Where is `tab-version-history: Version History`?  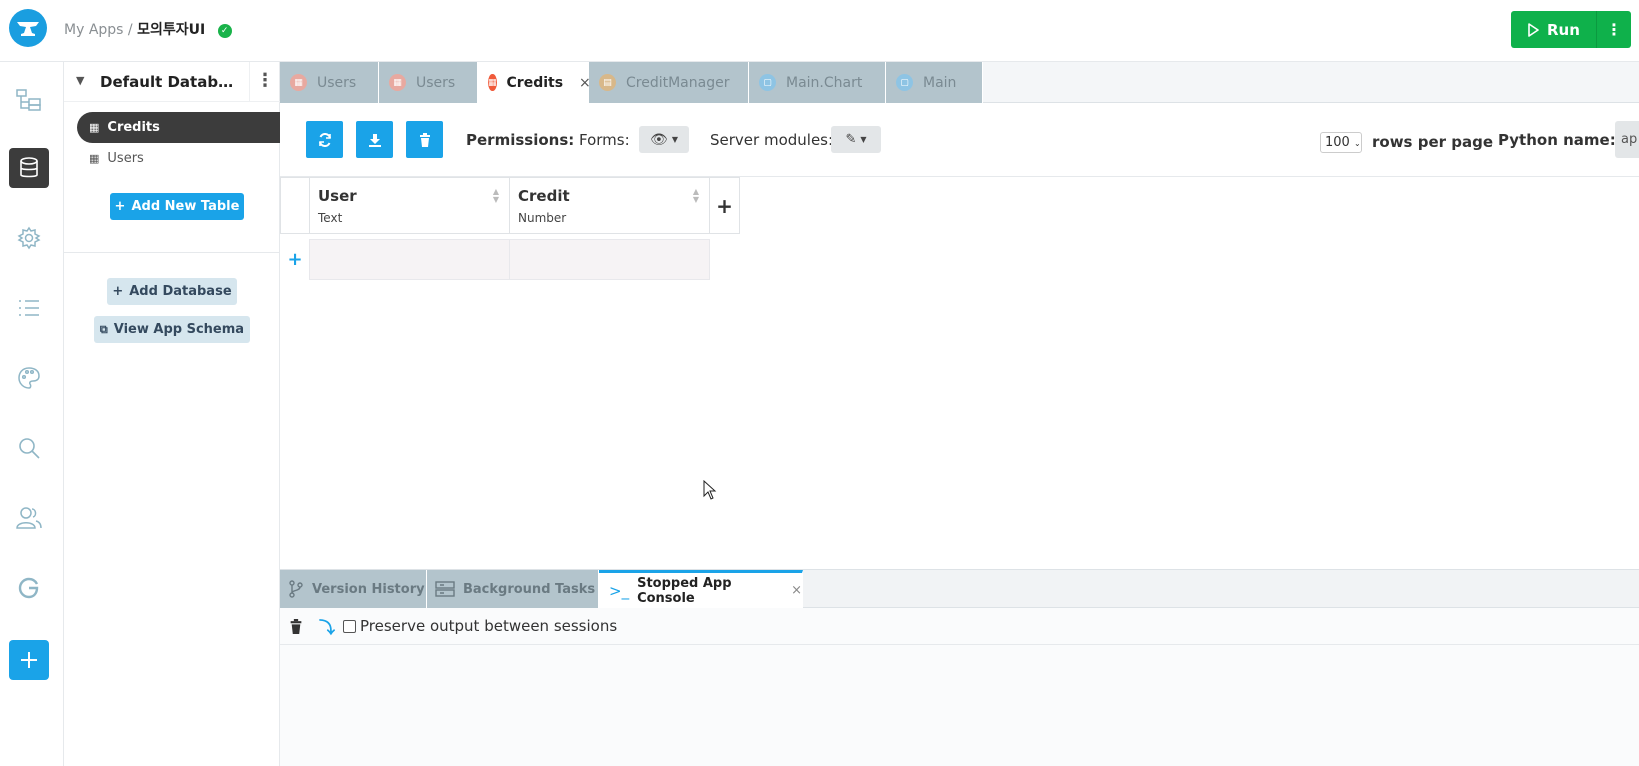 tab-version-history: Version History is located at coordinates (353, 589).